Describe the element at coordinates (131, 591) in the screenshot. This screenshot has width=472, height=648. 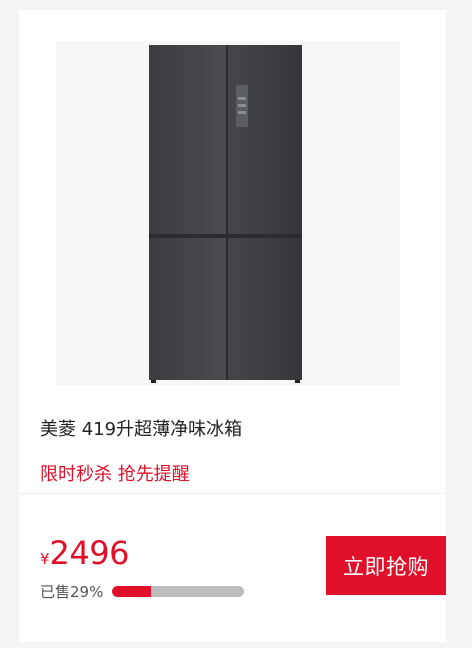
I see `sold-progress-fill` at that location.